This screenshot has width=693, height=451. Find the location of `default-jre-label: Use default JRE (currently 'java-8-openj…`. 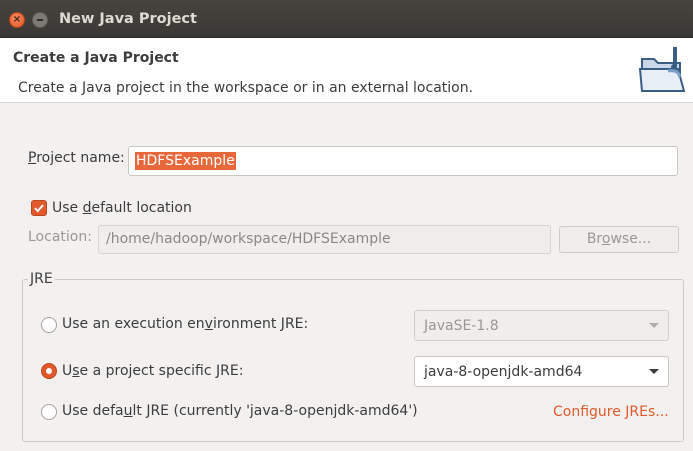

default-jre-label: Use default JRE (currently 'java-8-openj… is located at coordinates (240, 411).